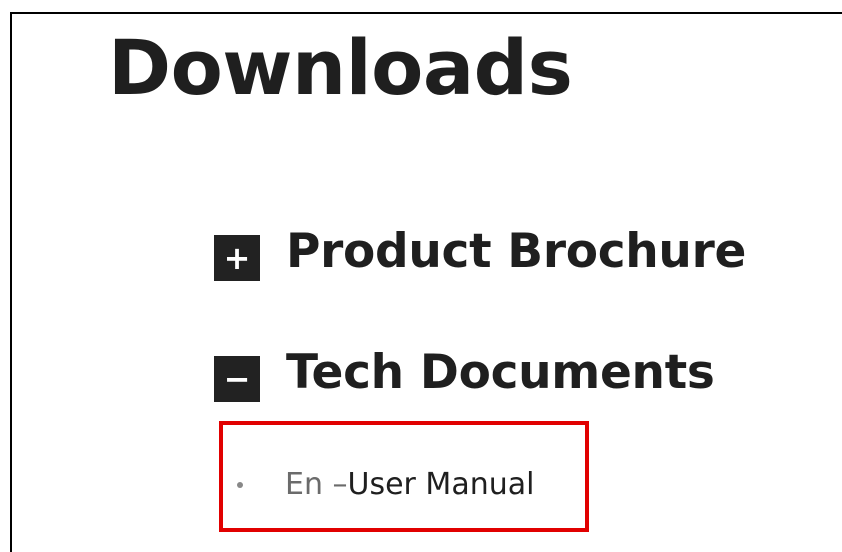  Describe the element at coordinates (500, 372) in the screenshot. I see `accordion-label-tech-documents: Tech Documents` at that location.